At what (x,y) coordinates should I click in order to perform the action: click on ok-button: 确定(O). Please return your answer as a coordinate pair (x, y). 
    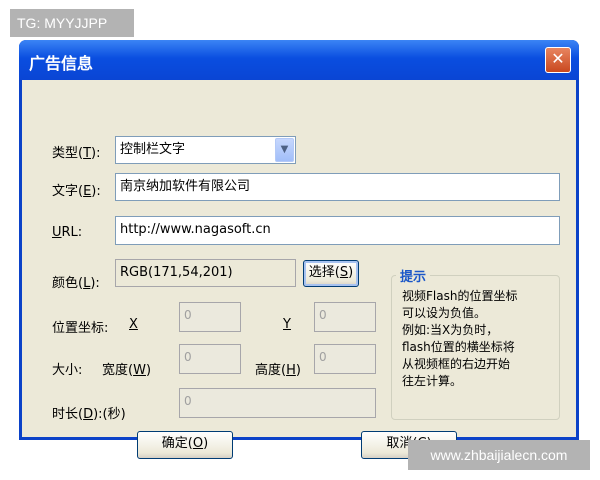
    Looking at the image, I should click on (185, 445).